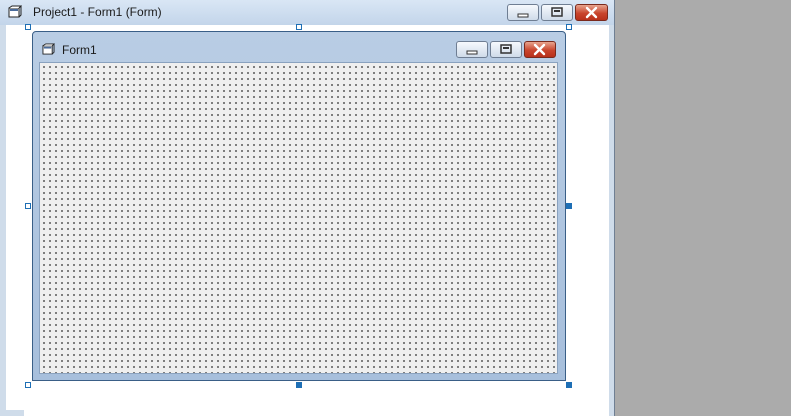  I want to click on resize-handle-top, so click(299, 27).